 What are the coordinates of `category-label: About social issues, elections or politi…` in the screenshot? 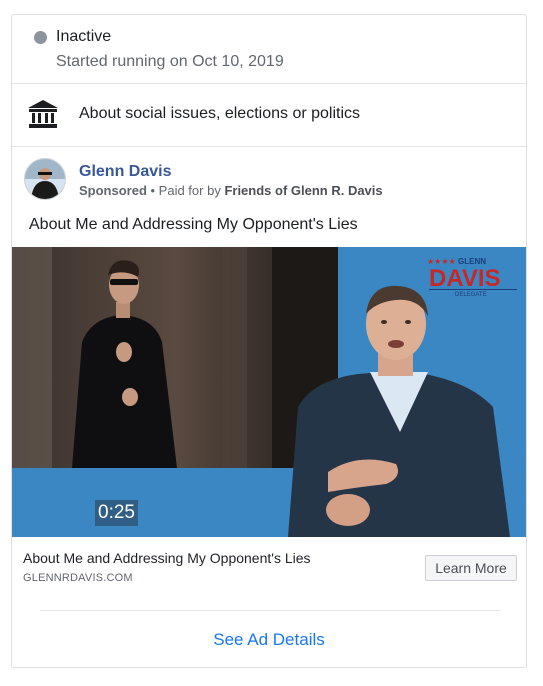 It's located at (220, 113).